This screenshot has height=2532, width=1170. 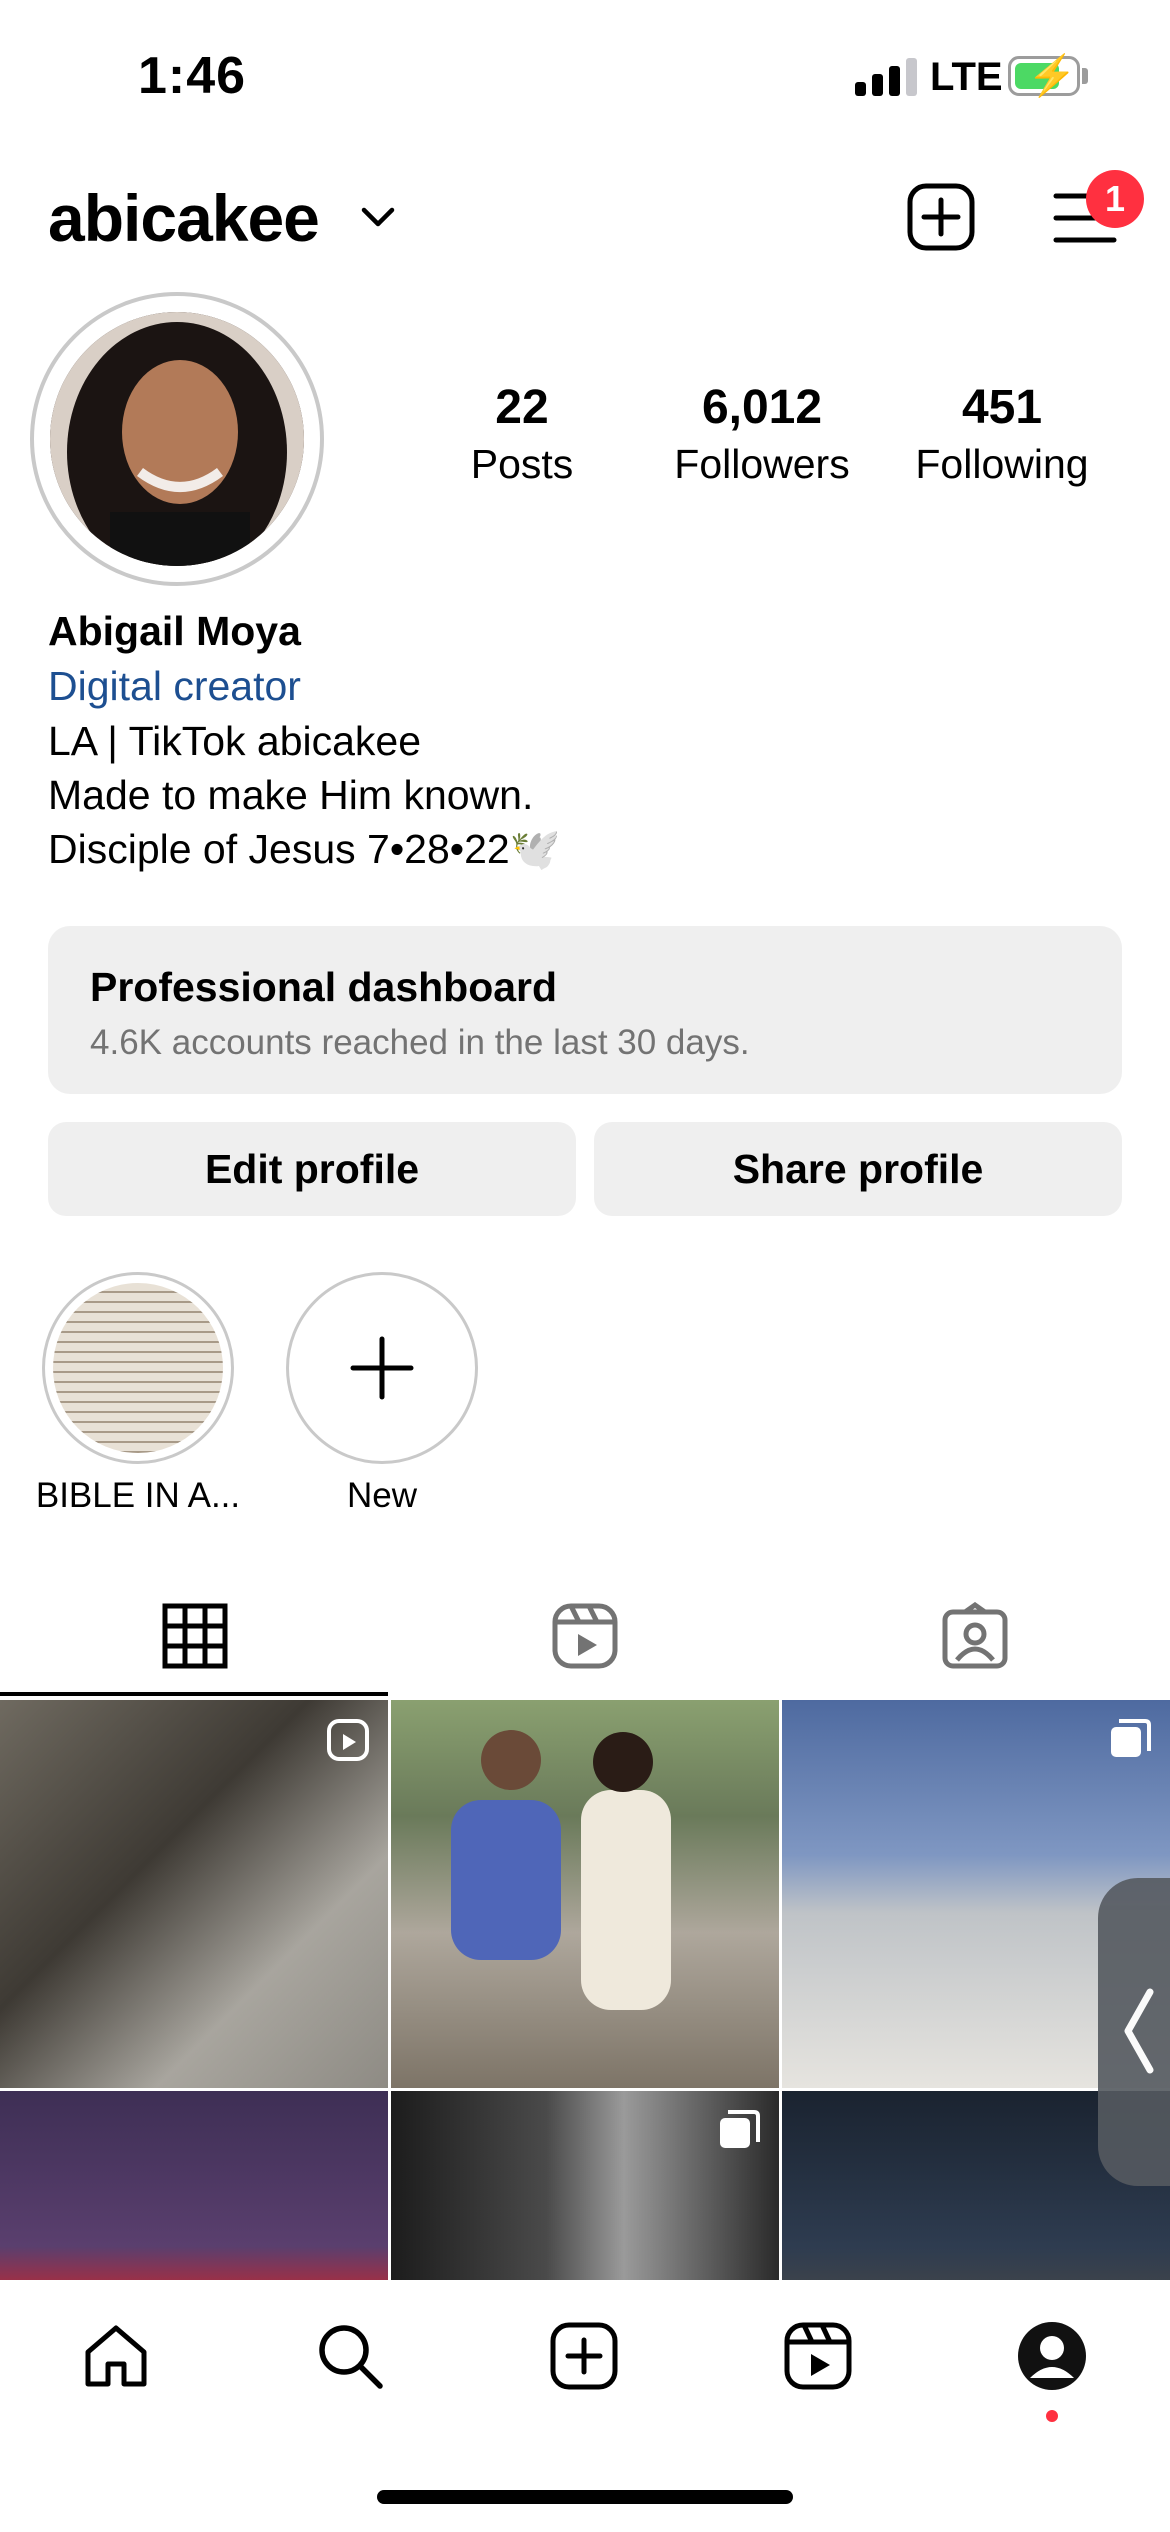 I want to click on display-name: Abigail Moya, so click(x=174, y=631).